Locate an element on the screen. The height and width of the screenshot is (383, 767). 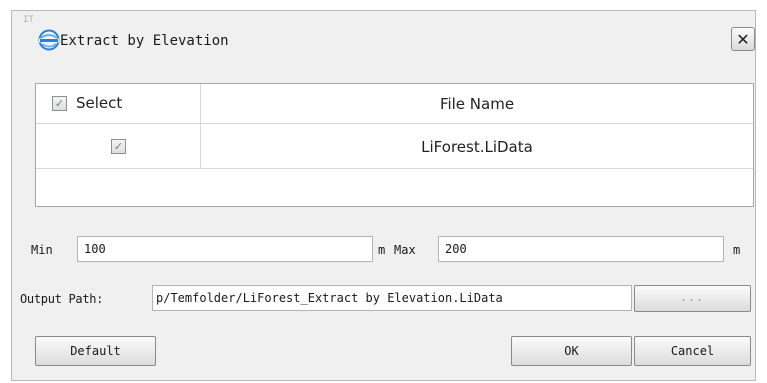
ok-button: OK is located at coordinates (571, 351).